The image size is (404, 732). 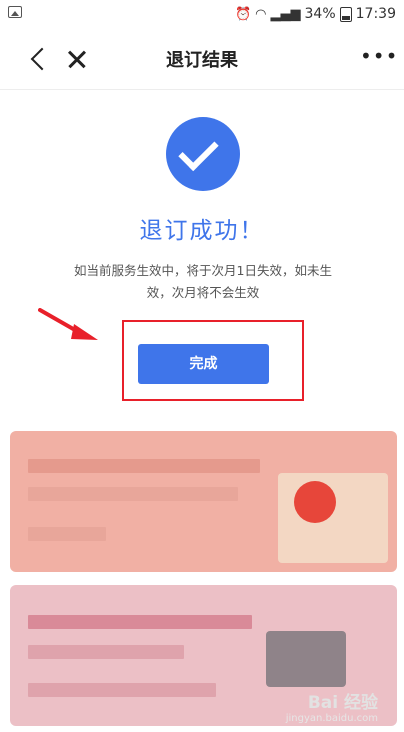 I want to click on gallery-notification-icon, so click(x=15, y=12).